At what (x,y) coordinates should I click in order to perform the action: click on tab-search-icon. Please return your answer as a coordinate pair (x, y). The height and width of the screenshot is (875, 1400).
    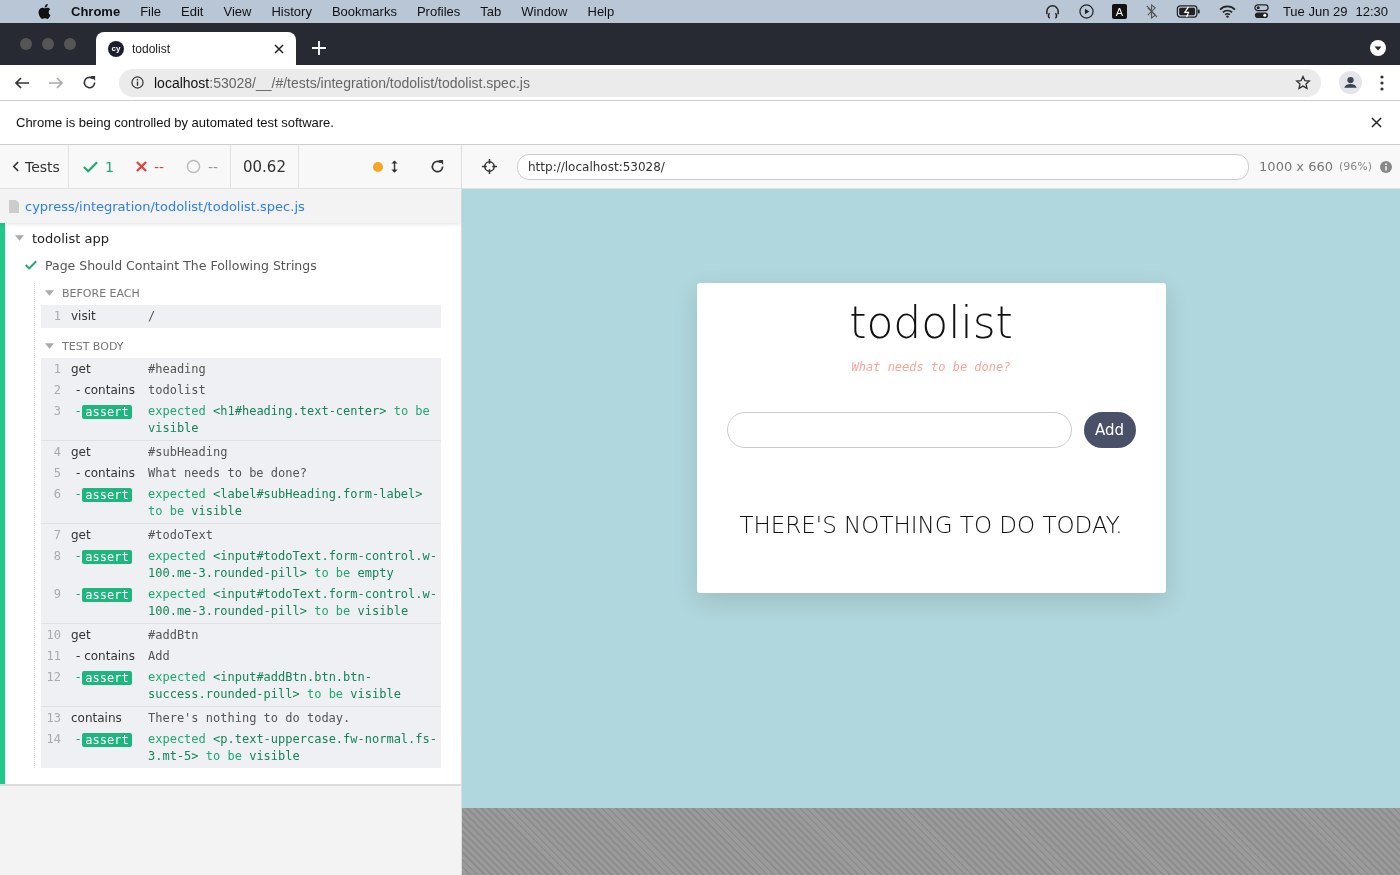
    Looking at the image, I should click on (1378, 48).